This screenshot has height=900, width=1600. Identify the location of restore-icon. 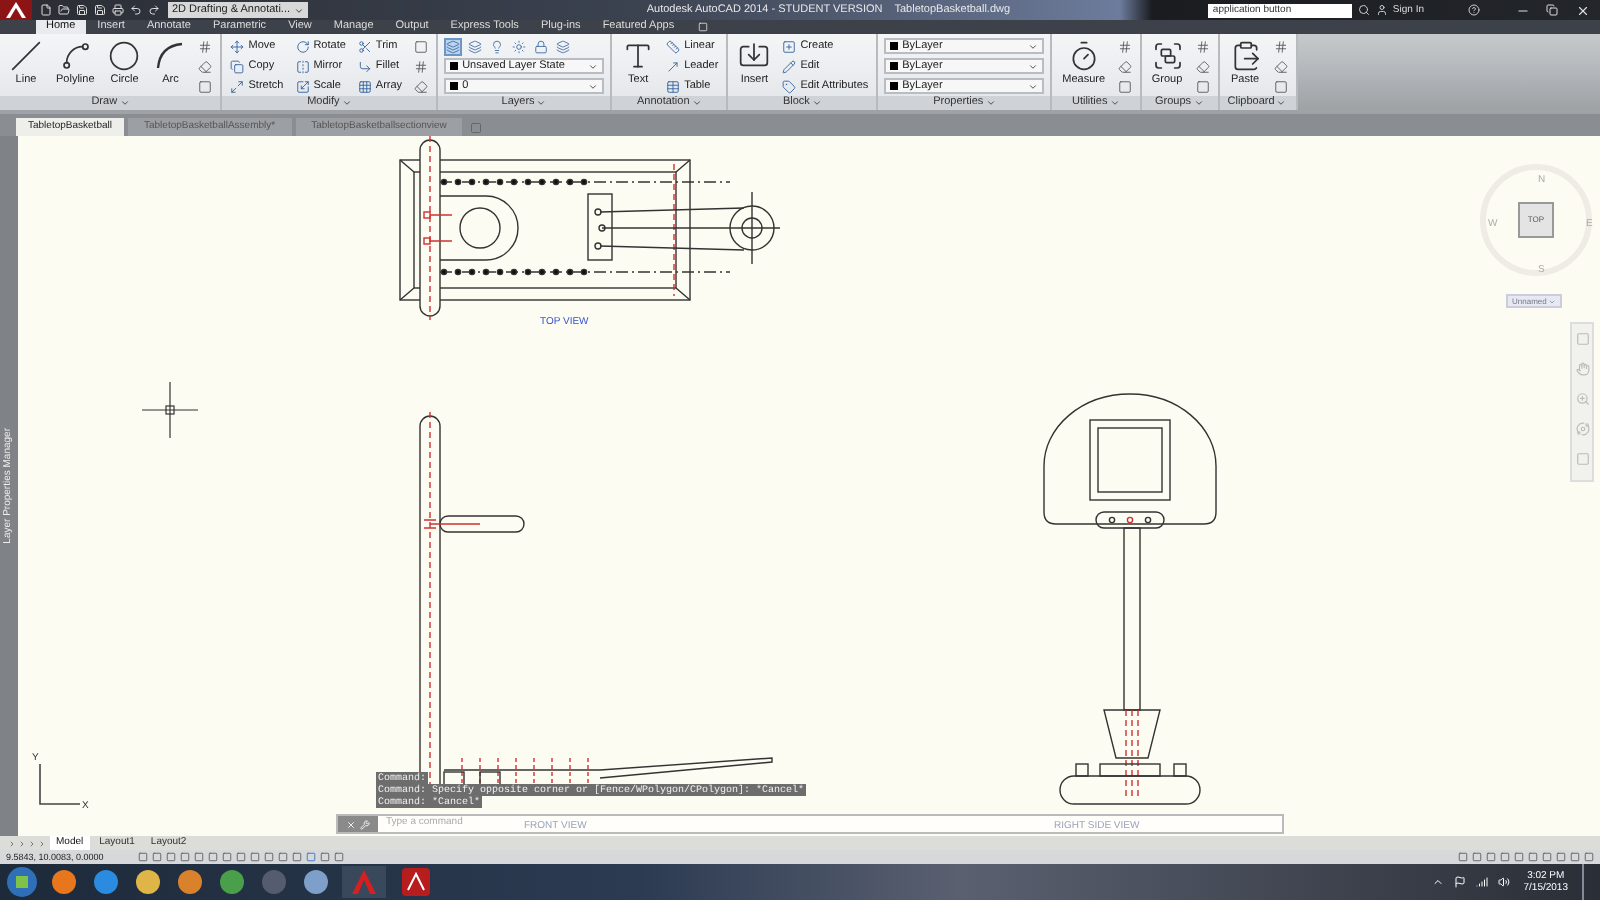
(1552, 10).